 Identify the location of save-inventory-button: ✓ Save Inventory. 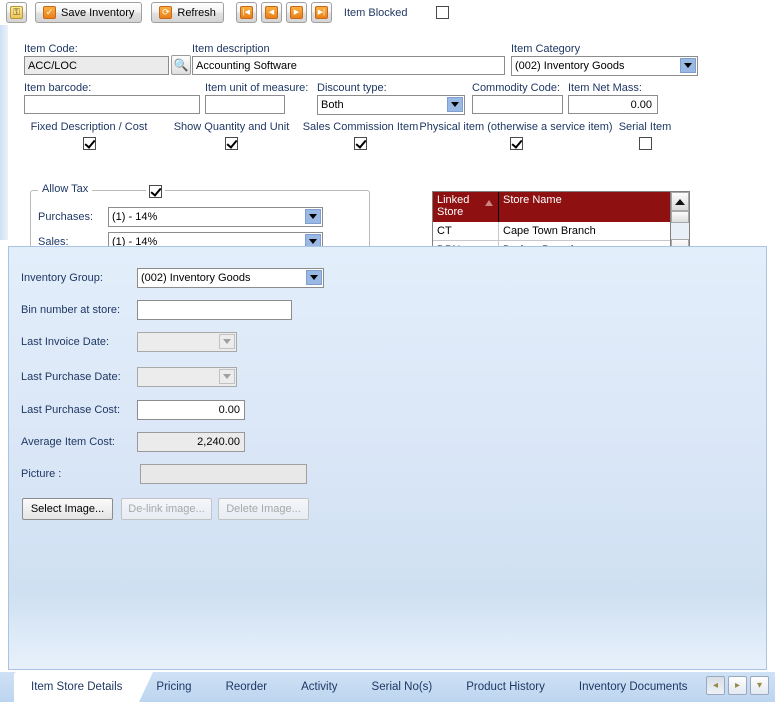
(89, 12).